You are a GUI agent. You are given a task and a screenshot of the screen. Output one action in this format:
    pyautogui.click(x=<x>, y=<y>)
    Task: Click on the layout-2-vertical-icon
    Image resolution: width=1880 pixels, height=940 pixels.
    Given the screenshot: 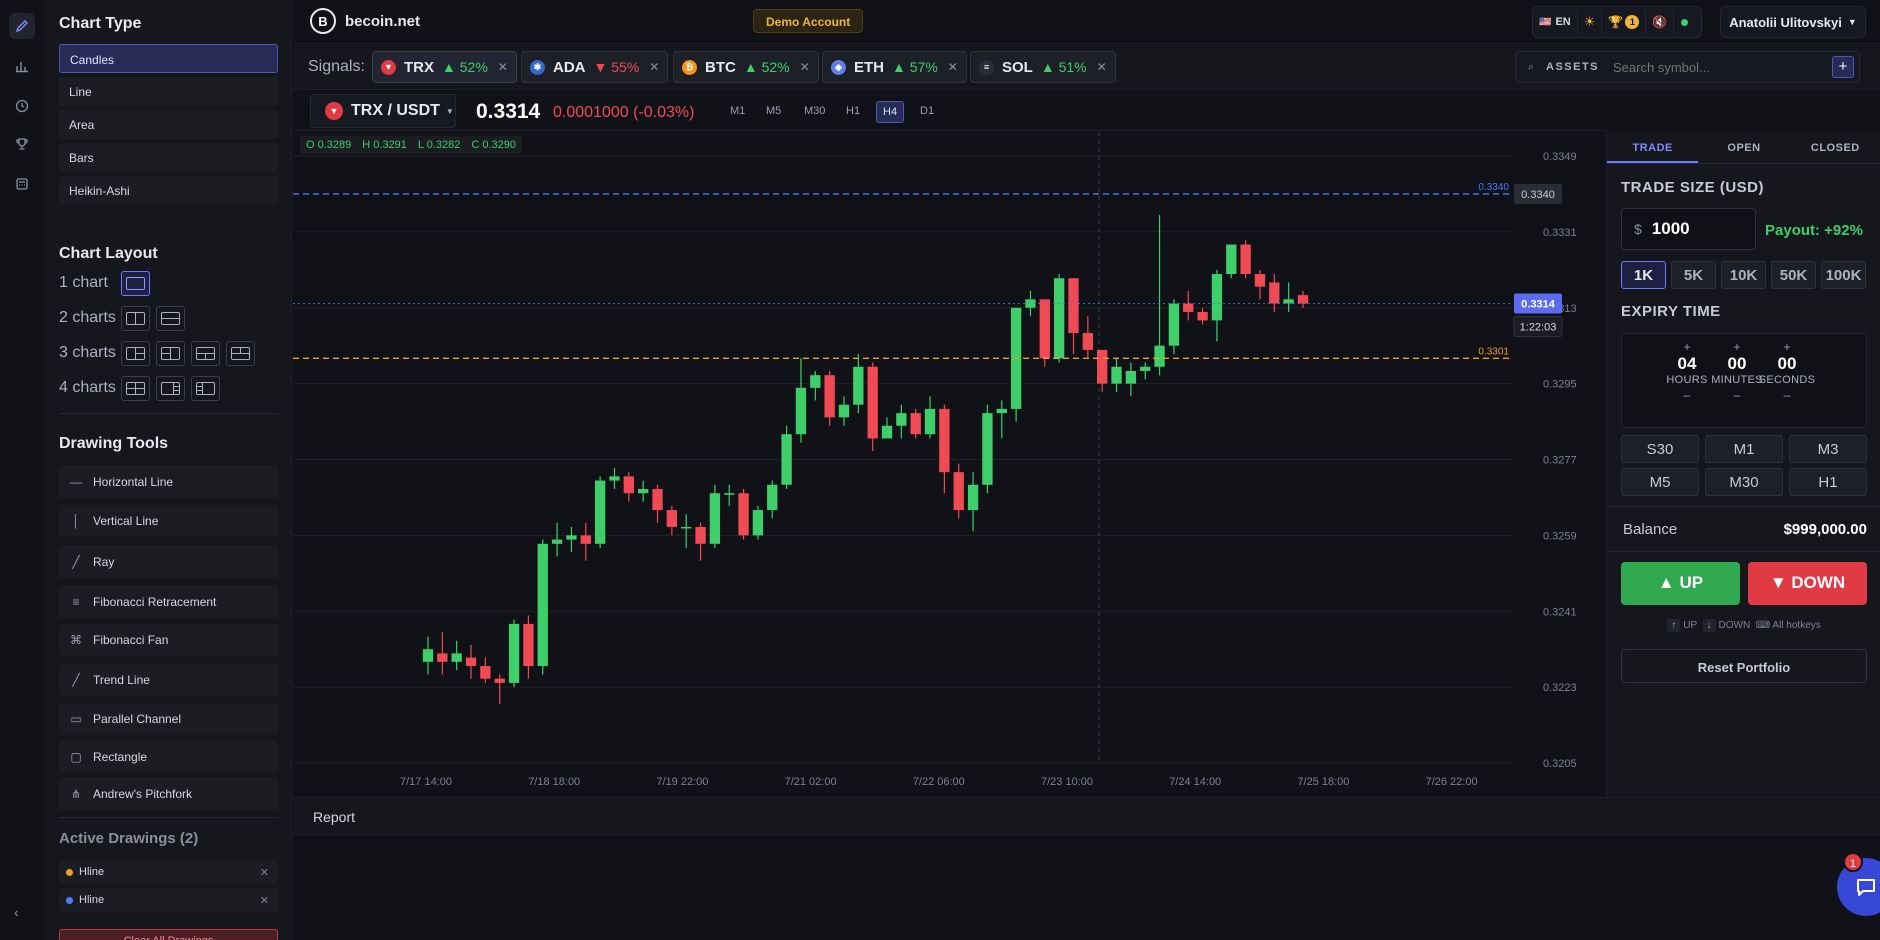 What is the action you would take?
    pyautogui.click(x=135, y=318)
    